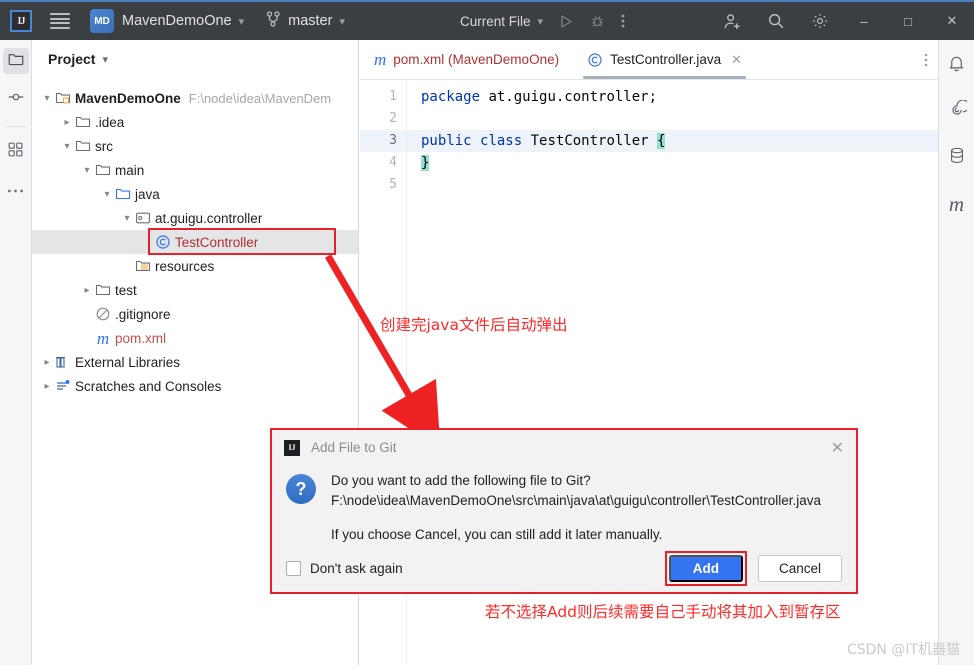 Image resolution: width=974 pixels, height=665 pixels. I want to click on title-bar-right-group: – □ ✕, so click(842, 21).